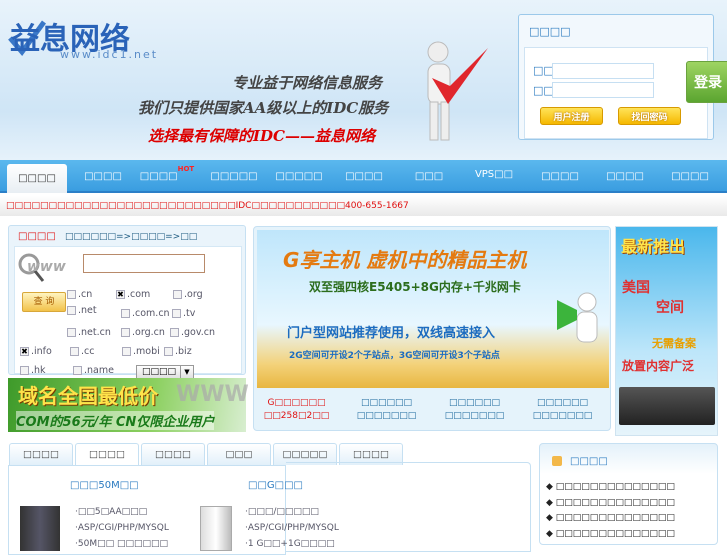 The height and width of the screenshot is (555, 727). I want to click on banner-title: G享主机 虚机中的精品主机, so click(405, 260).